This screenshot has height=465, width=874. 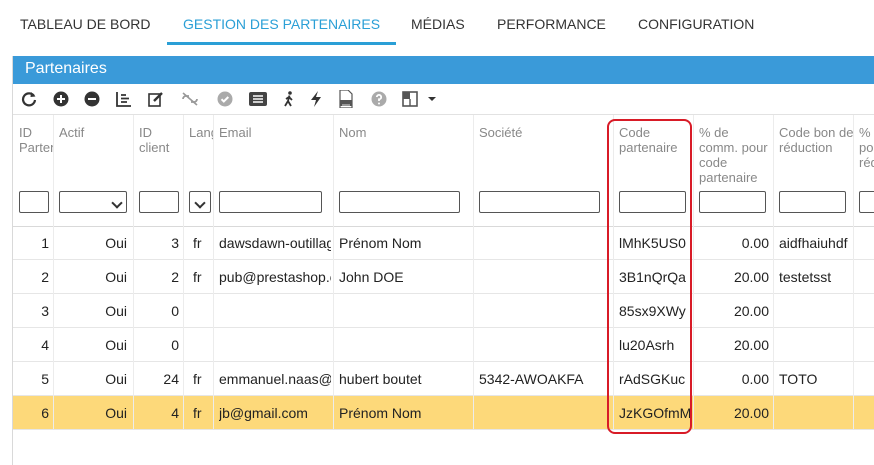 What do you see at coordinates (551, 24) in the screenshot?
I see `tab-performance: PERFORMANCE` at bounding box center [551, 24].